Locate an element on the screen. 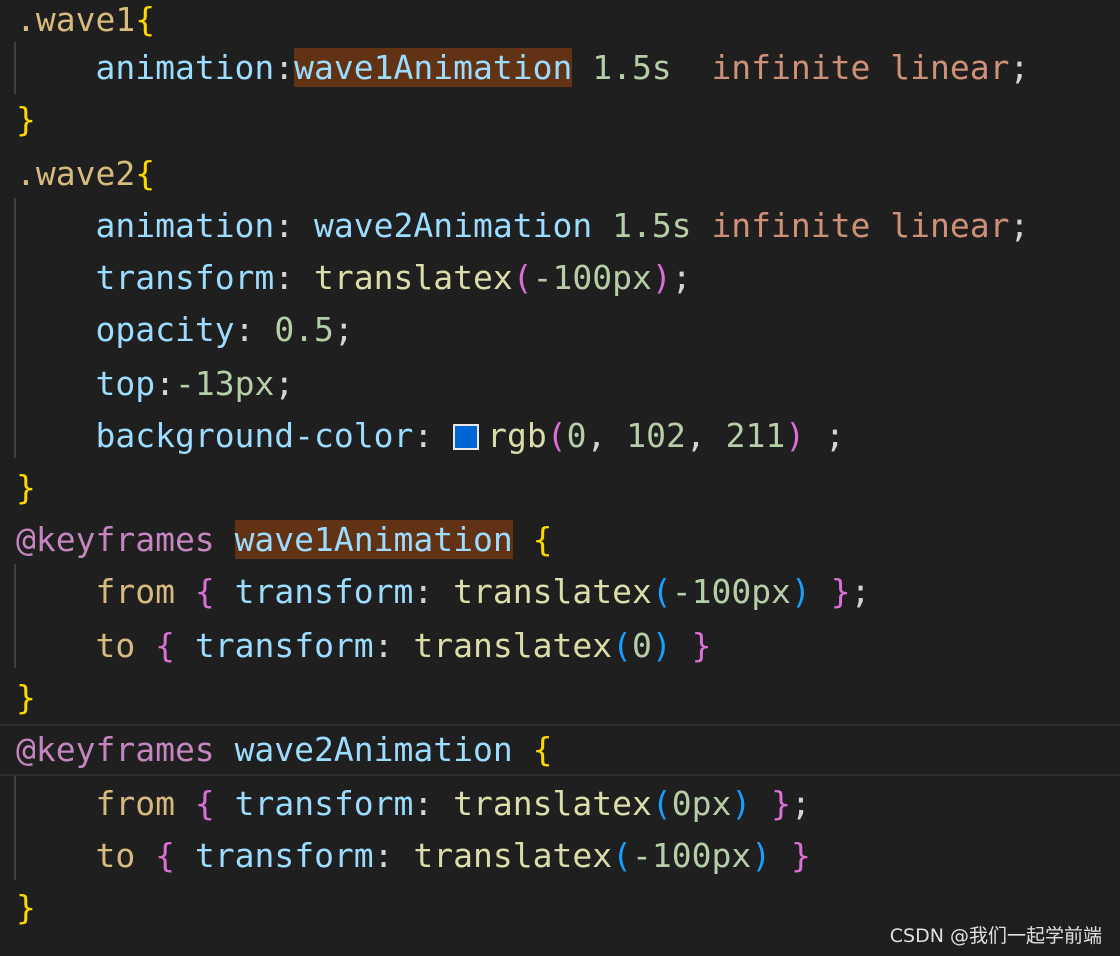  code-line-text: .wave1{ is located at coordinates (560, 23).